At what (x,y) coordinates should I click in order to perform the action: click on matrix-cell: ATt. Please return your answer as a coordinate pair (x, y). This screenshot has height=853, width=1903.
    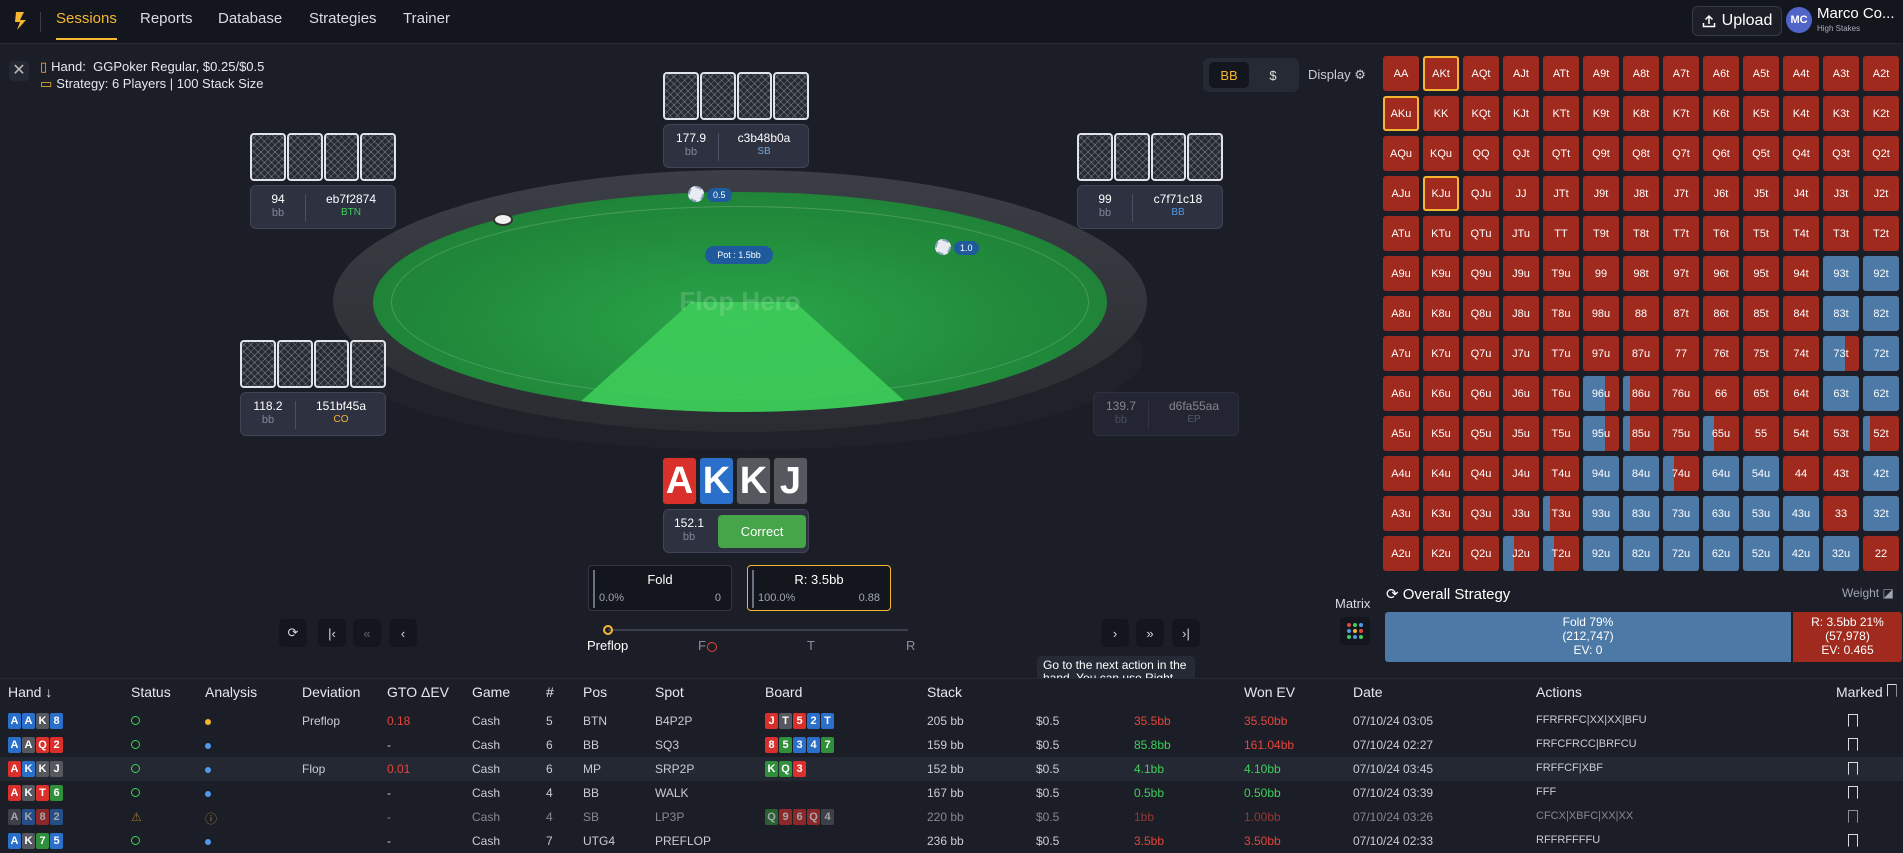
    Looking at the image, I should click on (1561, 73).